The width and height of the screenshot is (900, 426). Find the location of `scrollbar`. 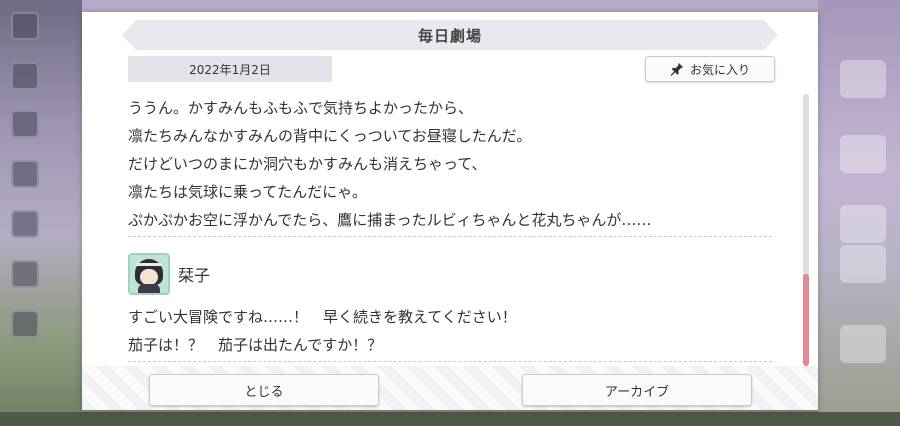

scrollbar is located at coordinates (806, 230).